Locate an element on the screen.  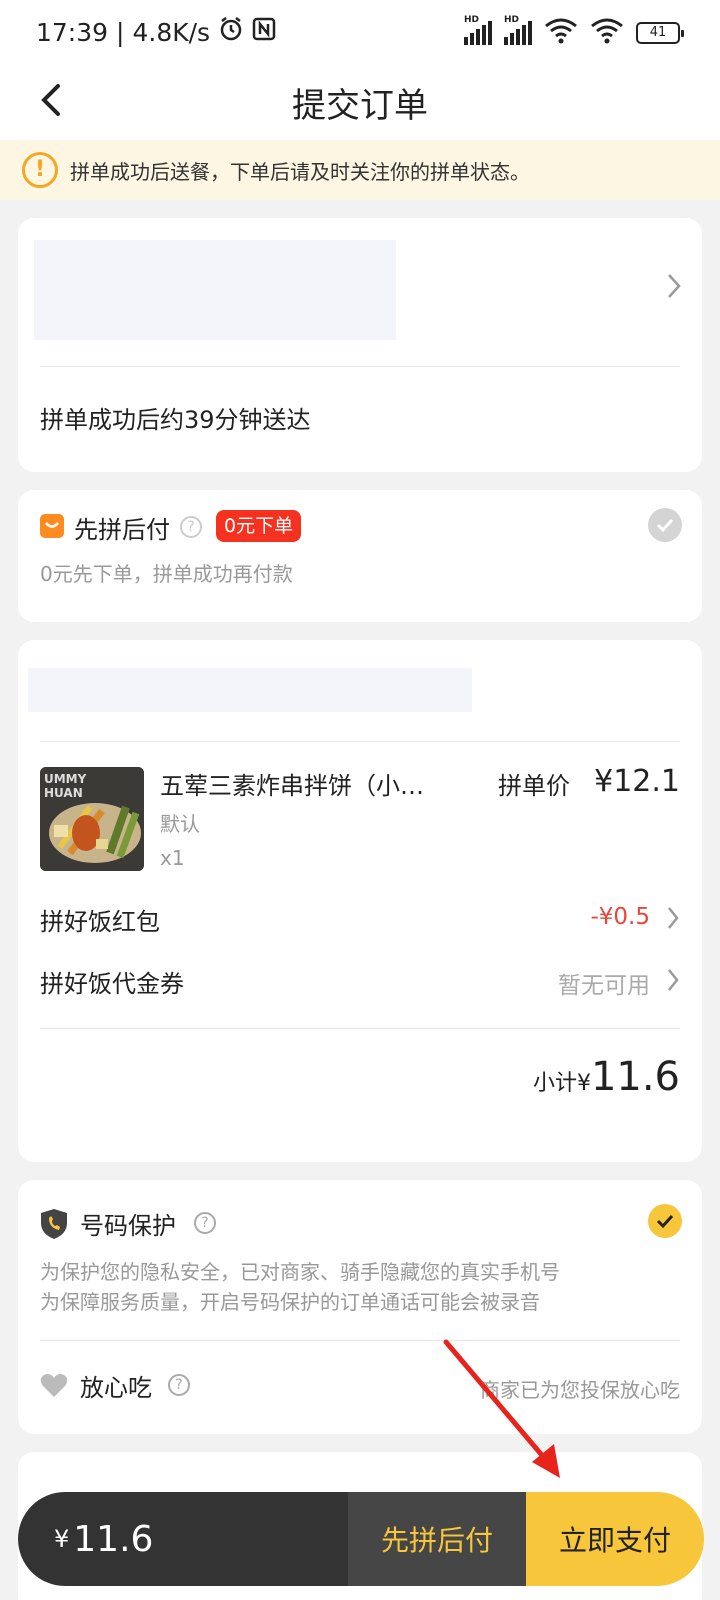
pay-later-desc: 0元先下单，拼单成功再付款 is located at coordinates (166, 574).